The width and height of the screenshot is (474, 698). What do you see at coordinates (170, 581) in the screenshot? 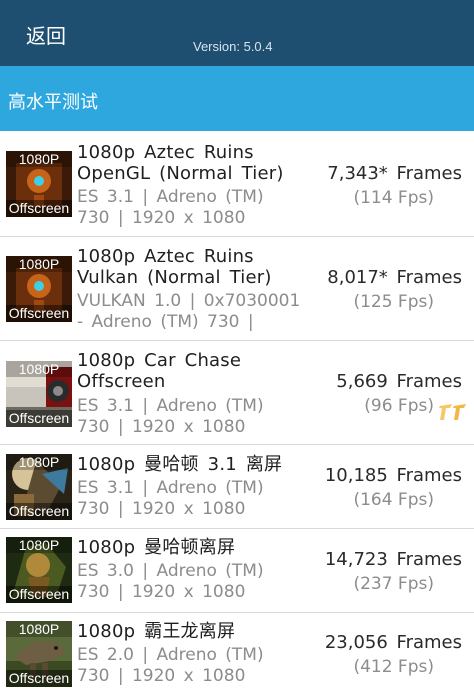
I see `benchmark-details: ES 3.0 | Adreno (TM) 730 | 1920 x 1080` at bounding box center [170, 581].